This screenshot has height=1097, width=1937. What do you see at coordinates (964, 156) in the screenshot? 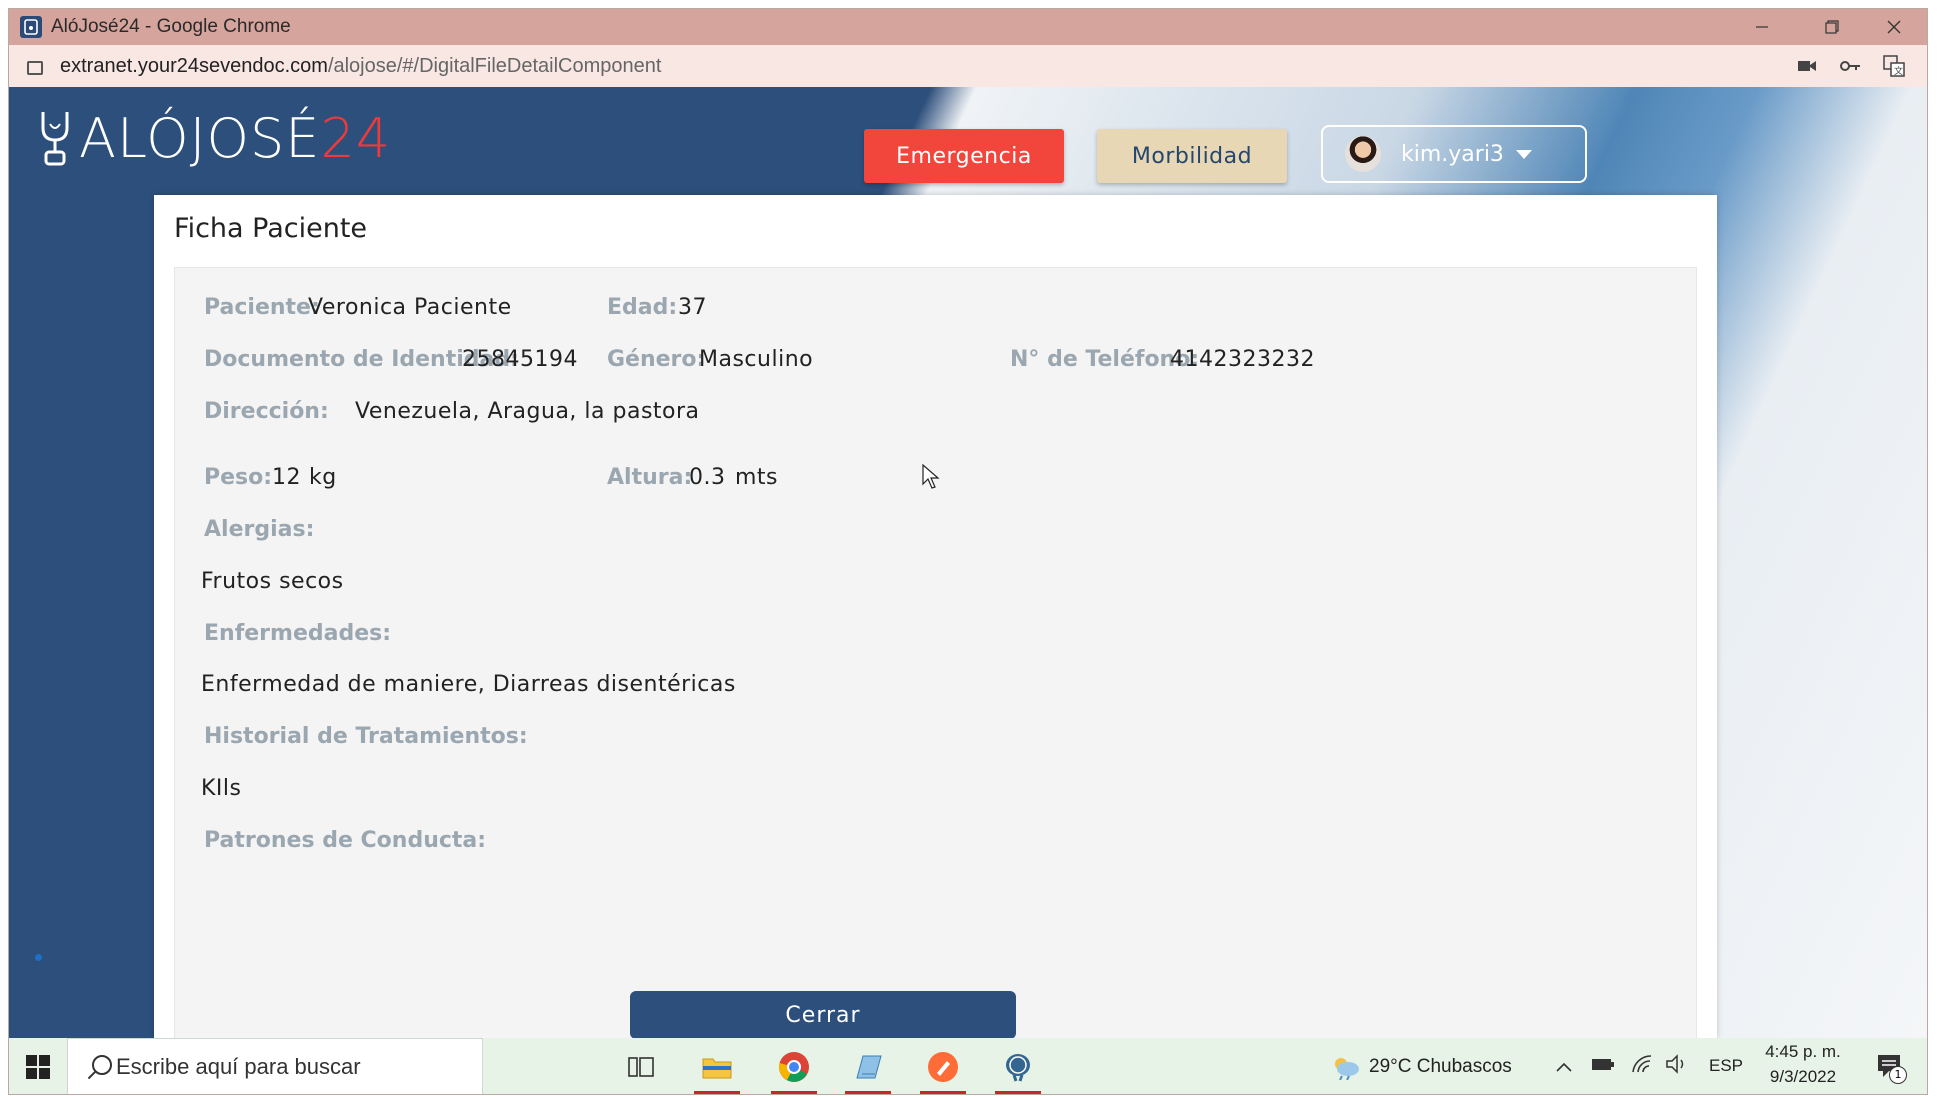
I see `emergency-button: Emergencia` at bounding box center [964, 156].